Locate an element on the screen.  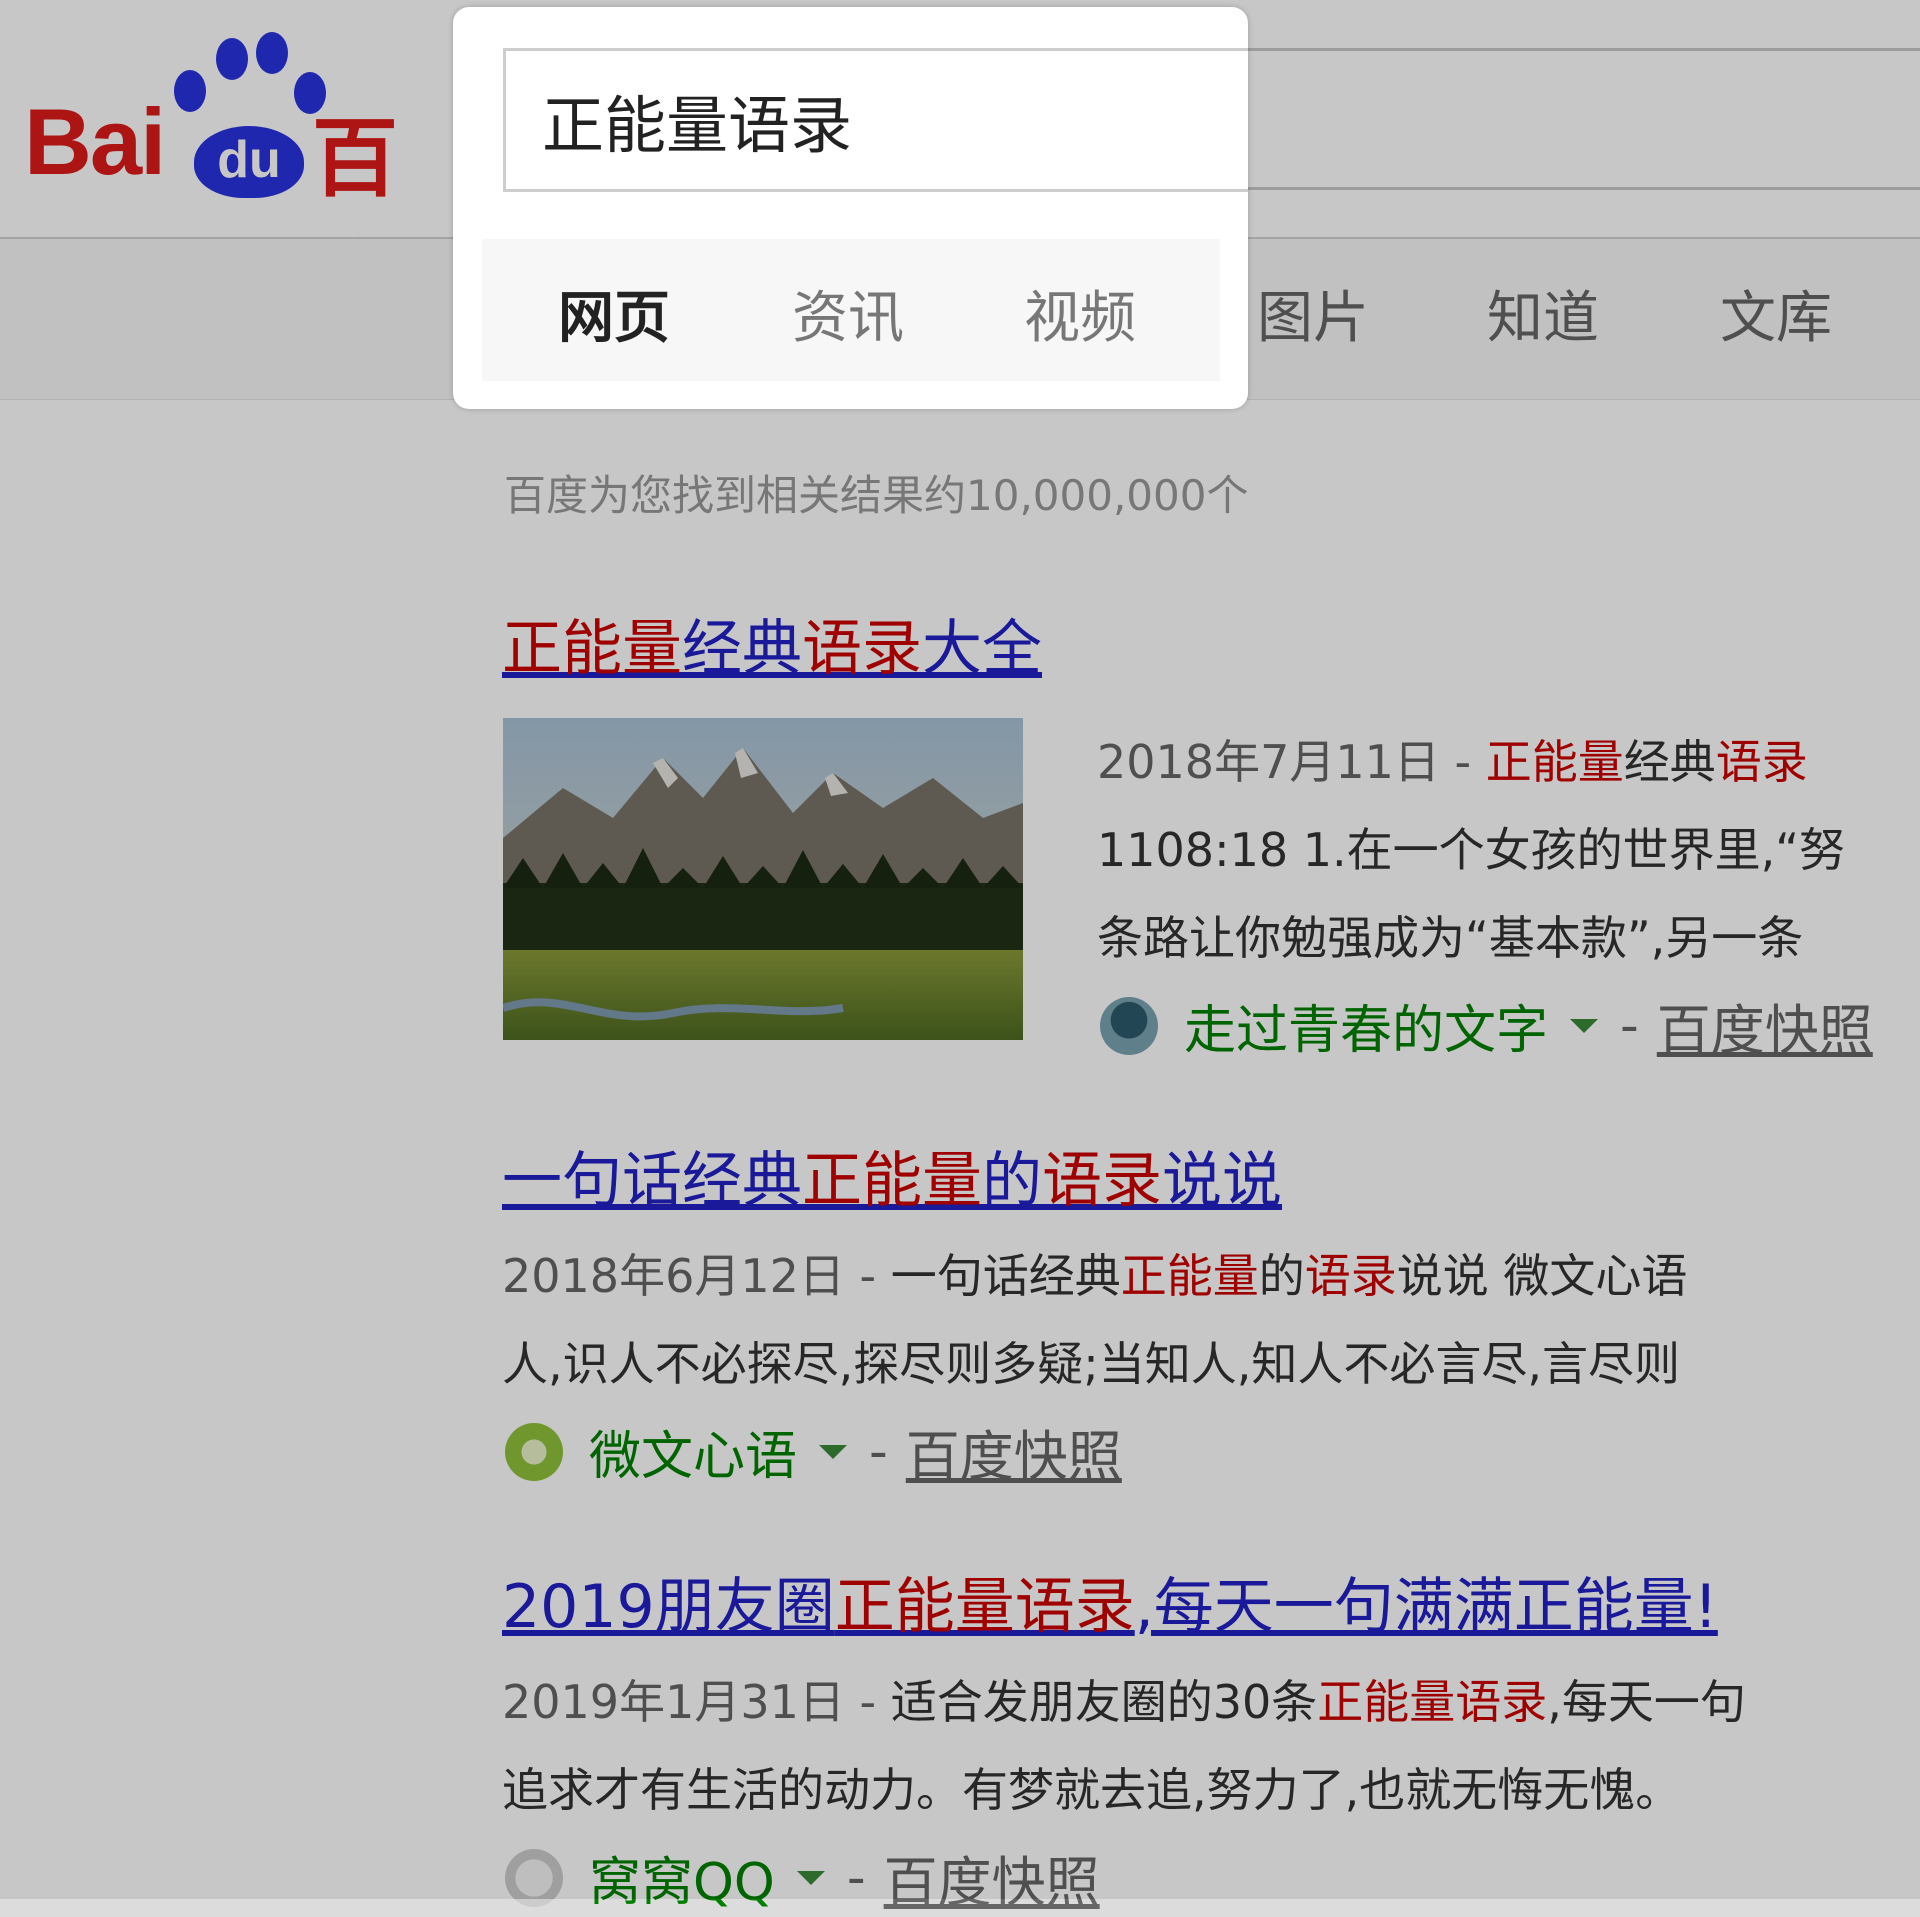
search-input is located at coordinates (875, 120).